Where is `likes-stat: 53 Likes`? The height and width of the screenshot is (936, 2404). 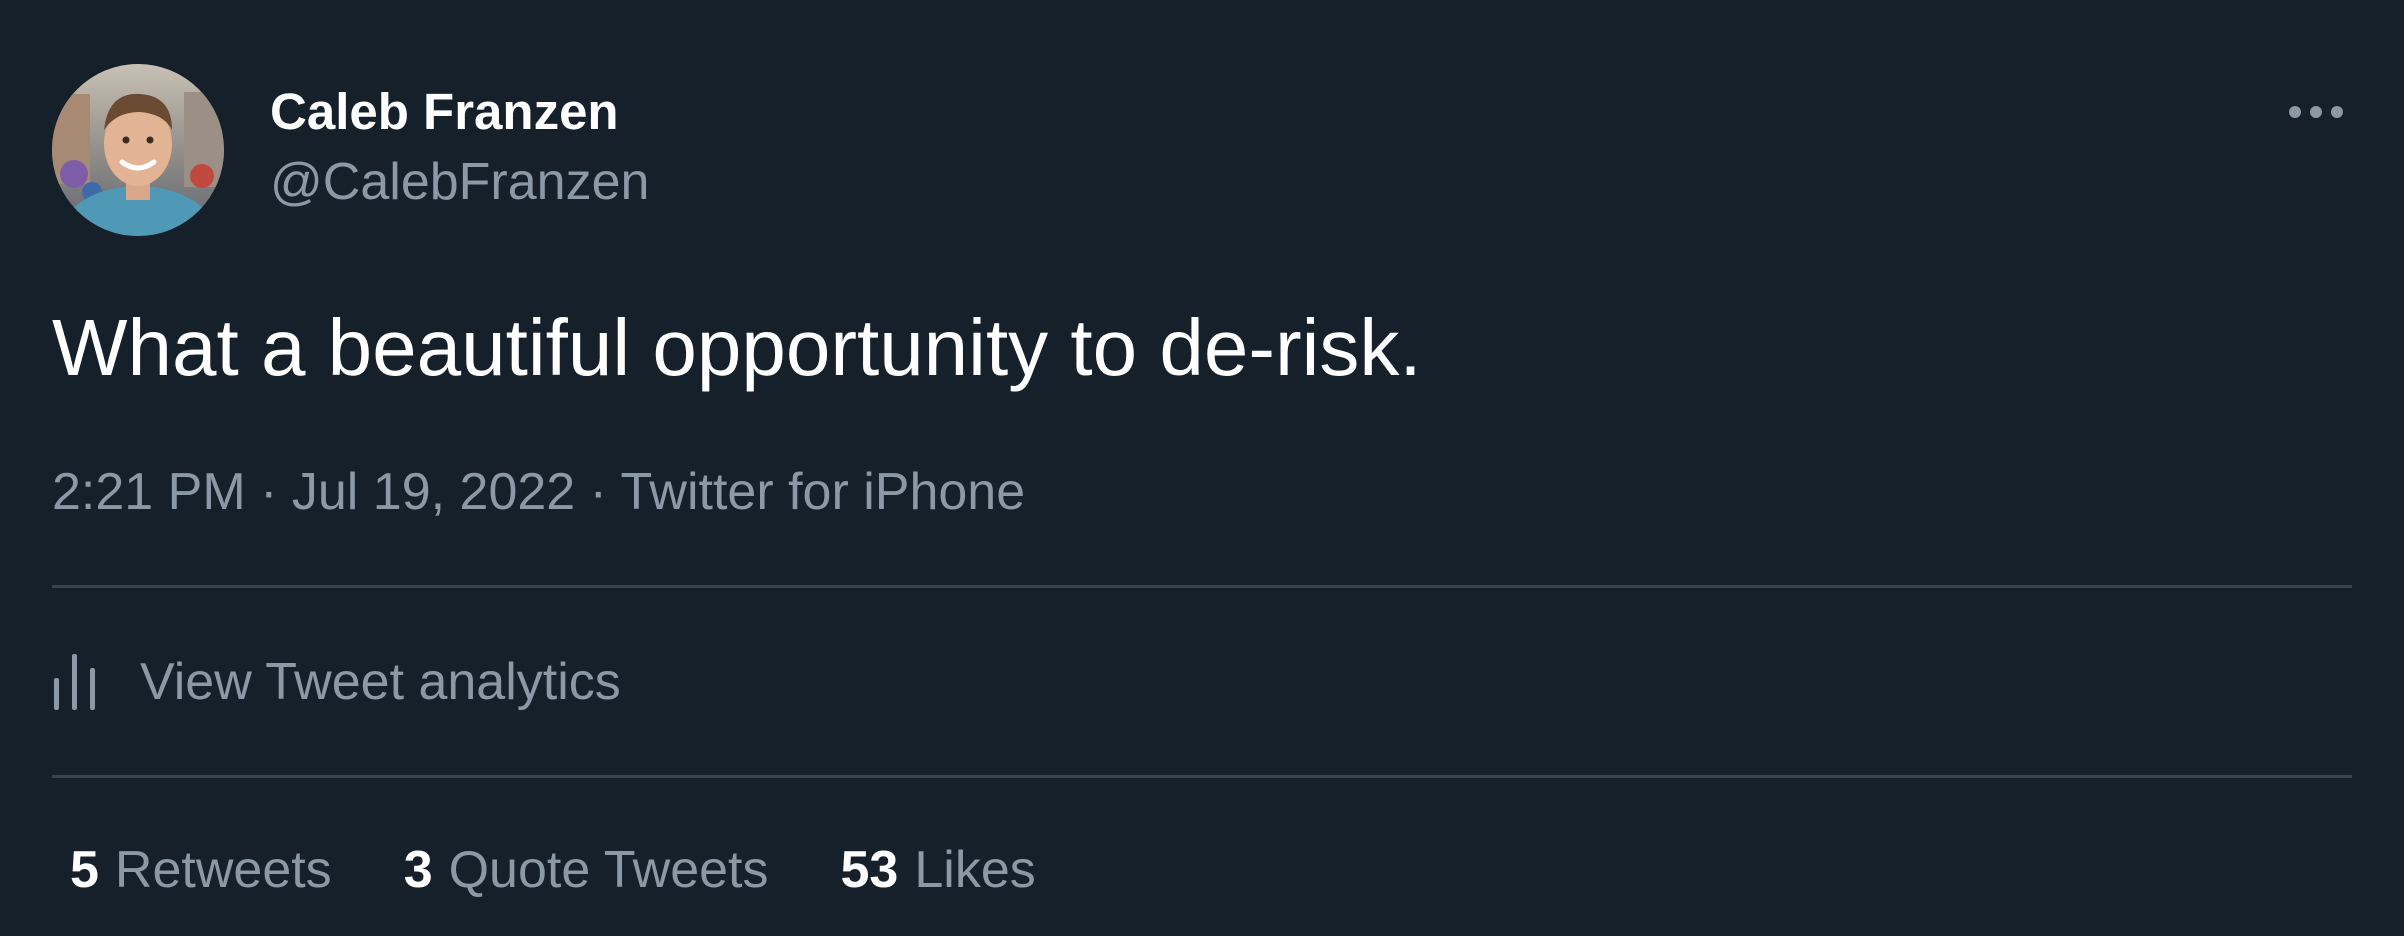
likes-stat: 53 Likes is located at coordinates (938, 870).